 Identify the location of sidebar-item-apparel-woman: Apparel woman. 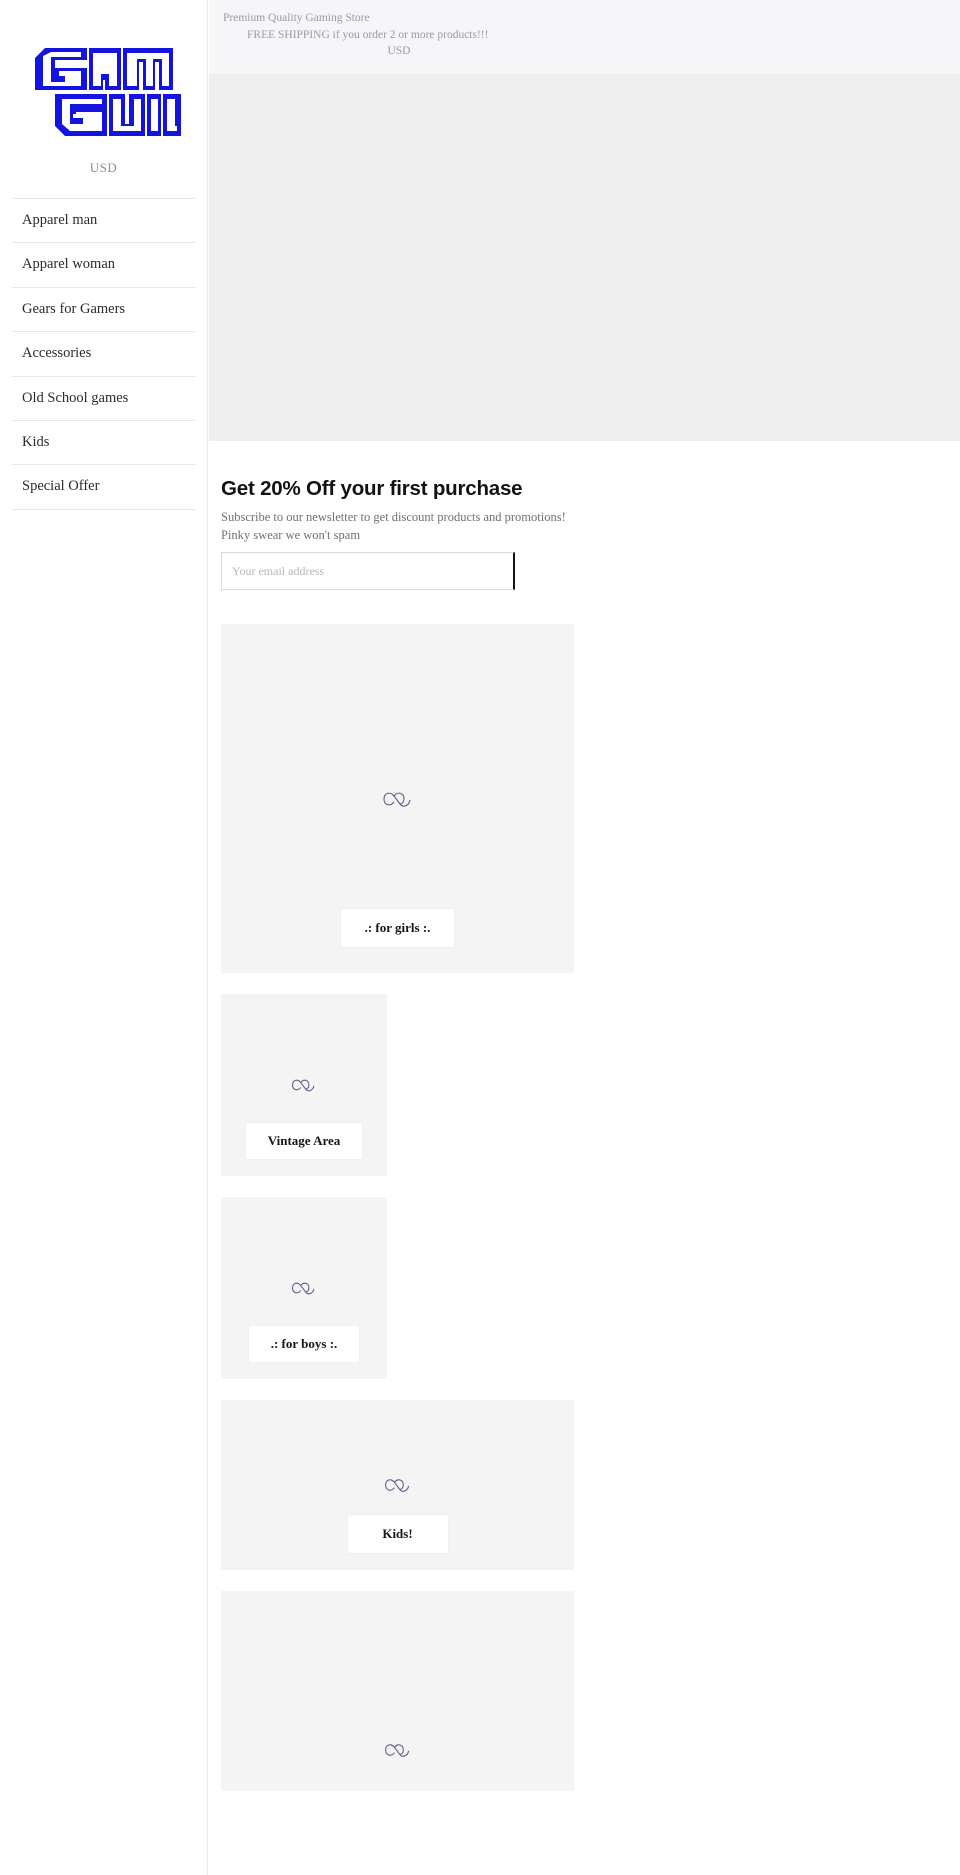
(103, 265).